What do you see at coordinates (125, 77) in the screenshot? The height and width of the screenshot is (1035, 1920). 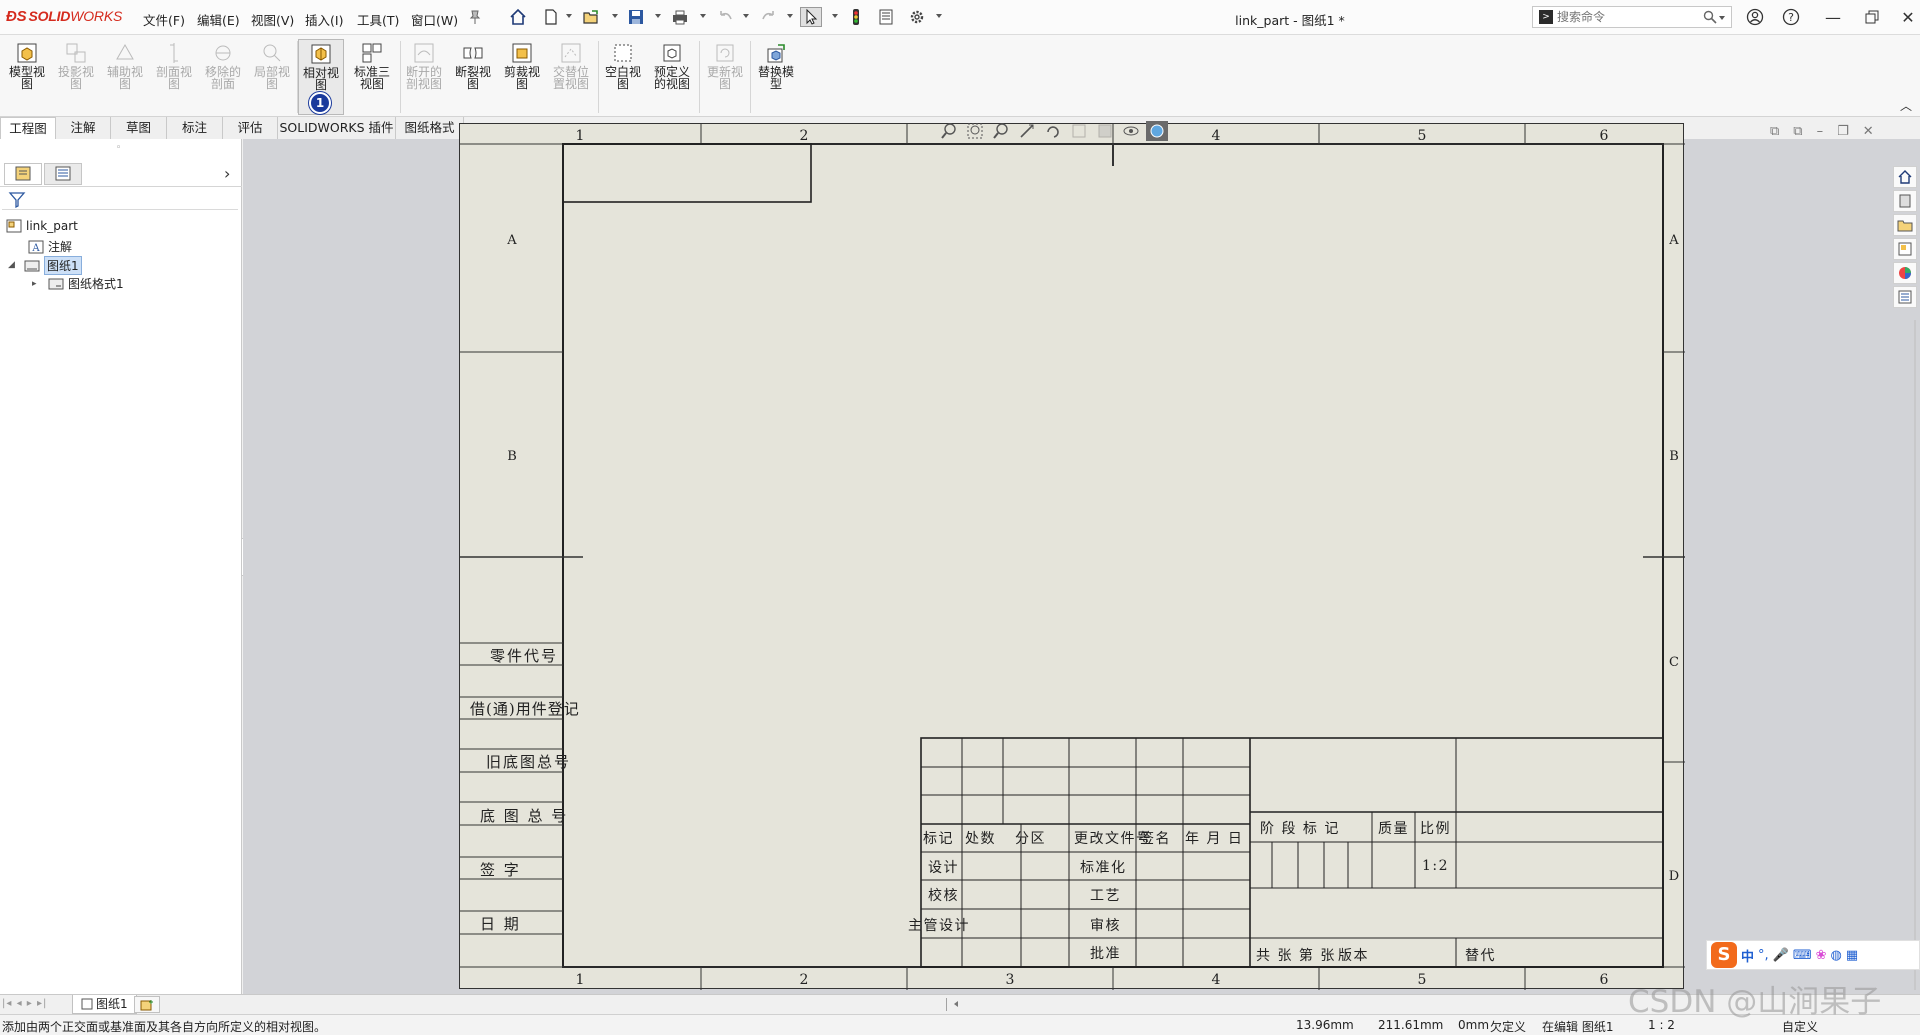 I see `auxiliary-view-button: 辅助视图` at bounding box center [125, 77].